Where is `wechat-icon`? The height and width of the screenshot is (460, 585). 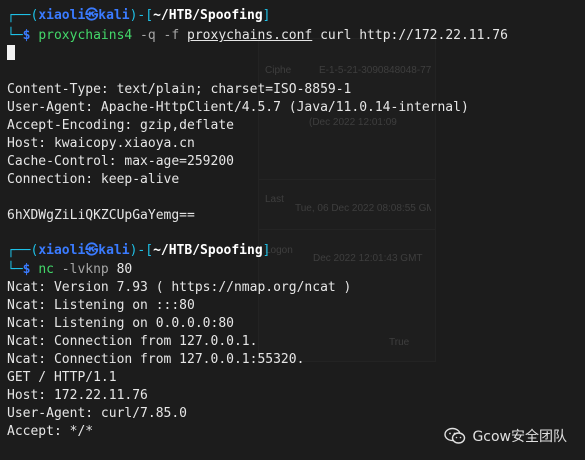 wechat-icon is located at coordinates (455, 435).